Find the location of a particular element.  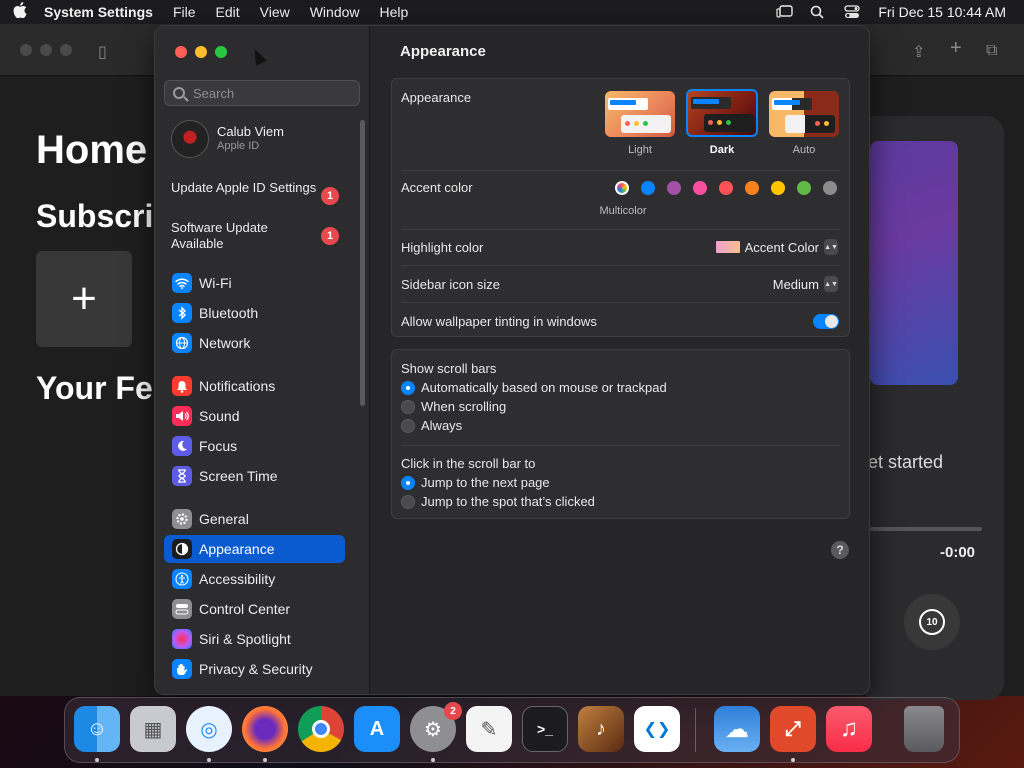

menu-window: Window is located at coordinates (335, 12).